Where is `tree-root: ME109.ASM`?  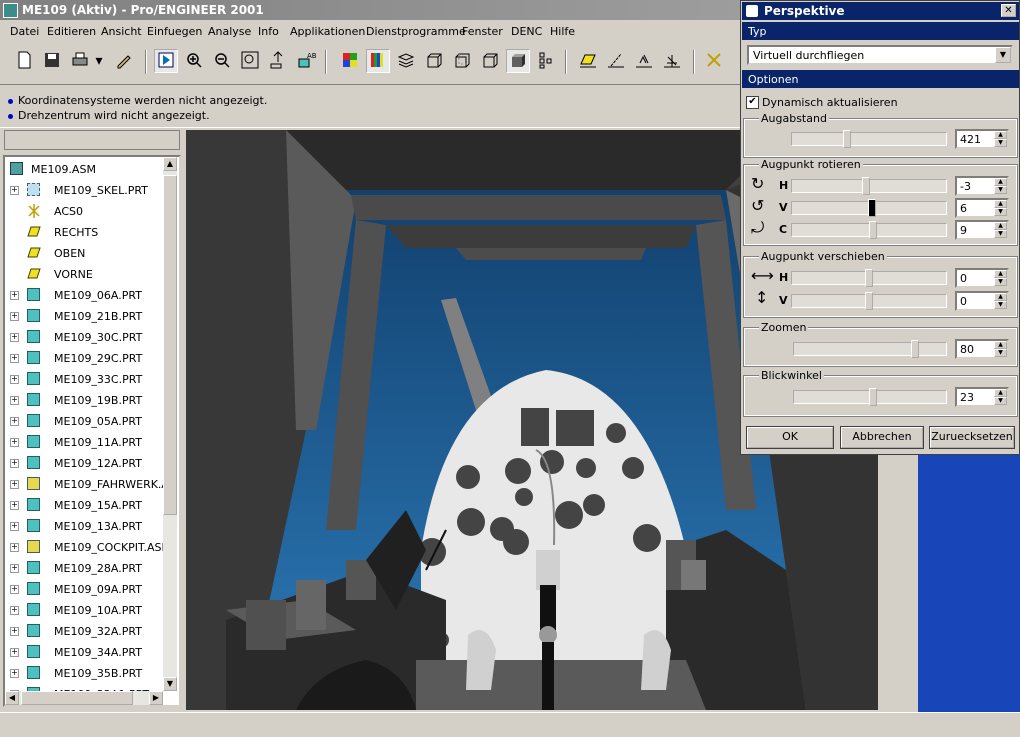 tree-root: ME109.ASM is located at coordinates (85, 169).